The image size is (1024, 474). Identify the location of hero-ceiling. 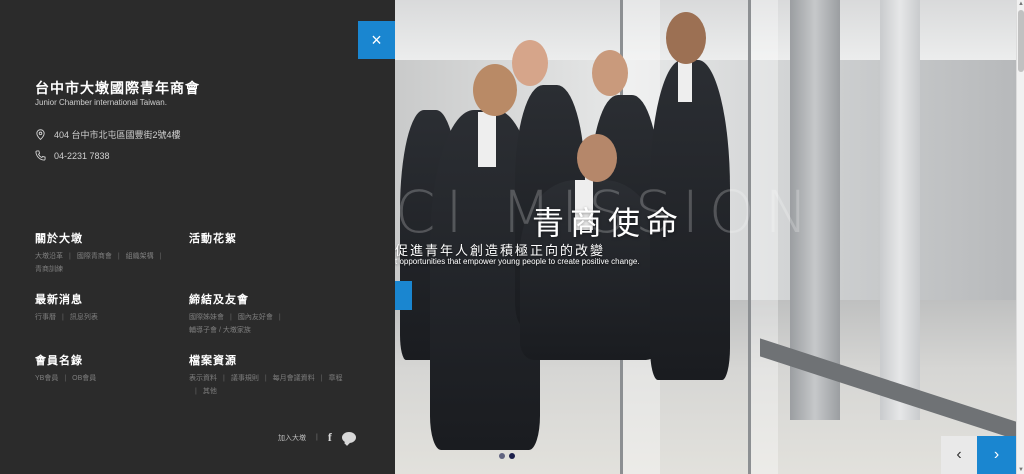
(705, 30).